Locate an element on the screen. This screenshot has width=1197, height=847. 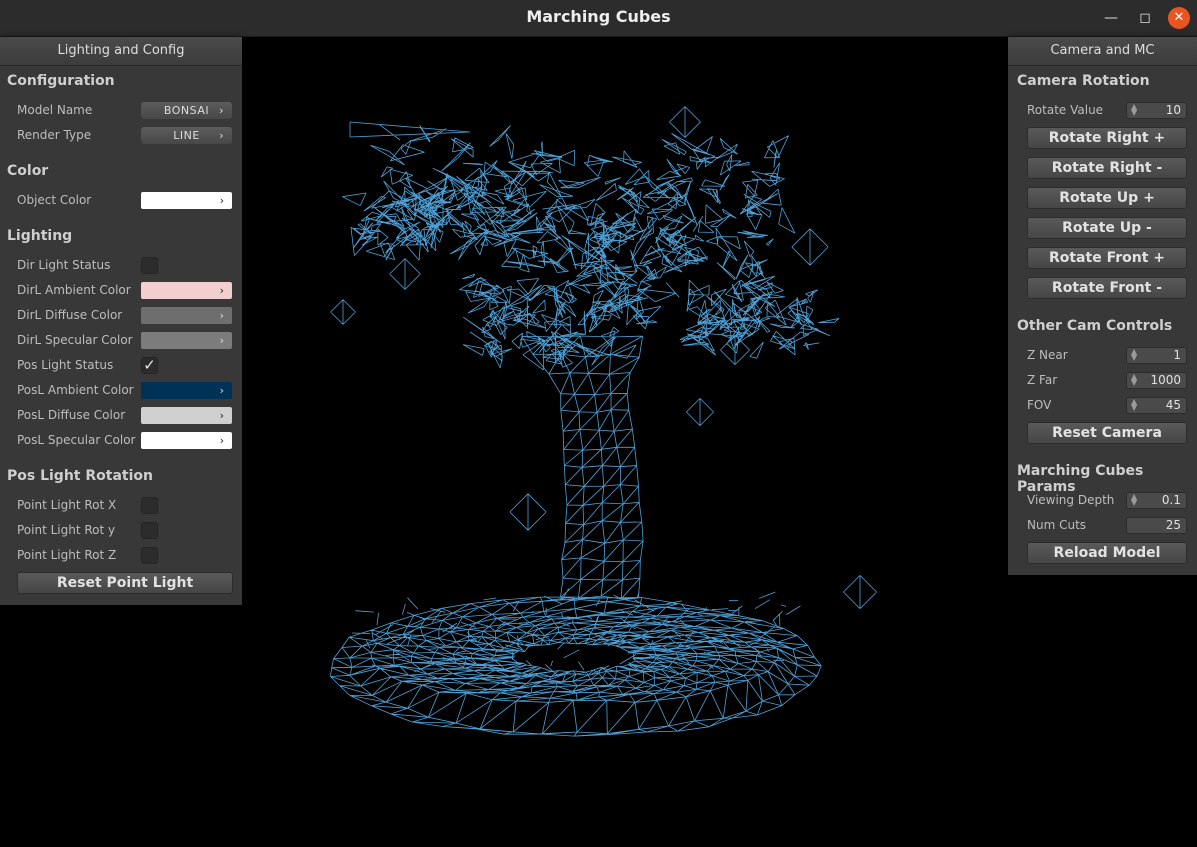
render-type-value: LINE is located at coordinates (186, 135).